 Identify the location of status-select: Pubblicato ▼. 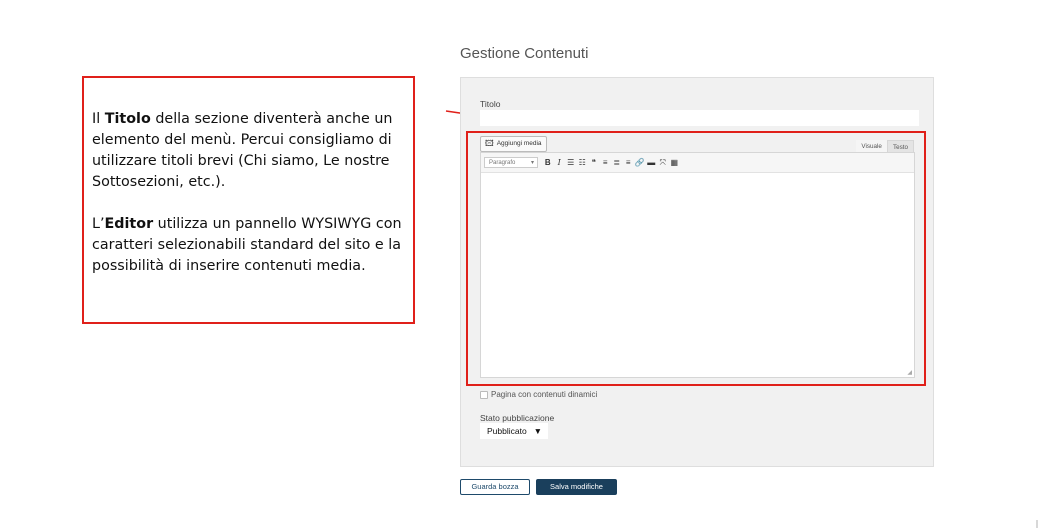
(514, 431).